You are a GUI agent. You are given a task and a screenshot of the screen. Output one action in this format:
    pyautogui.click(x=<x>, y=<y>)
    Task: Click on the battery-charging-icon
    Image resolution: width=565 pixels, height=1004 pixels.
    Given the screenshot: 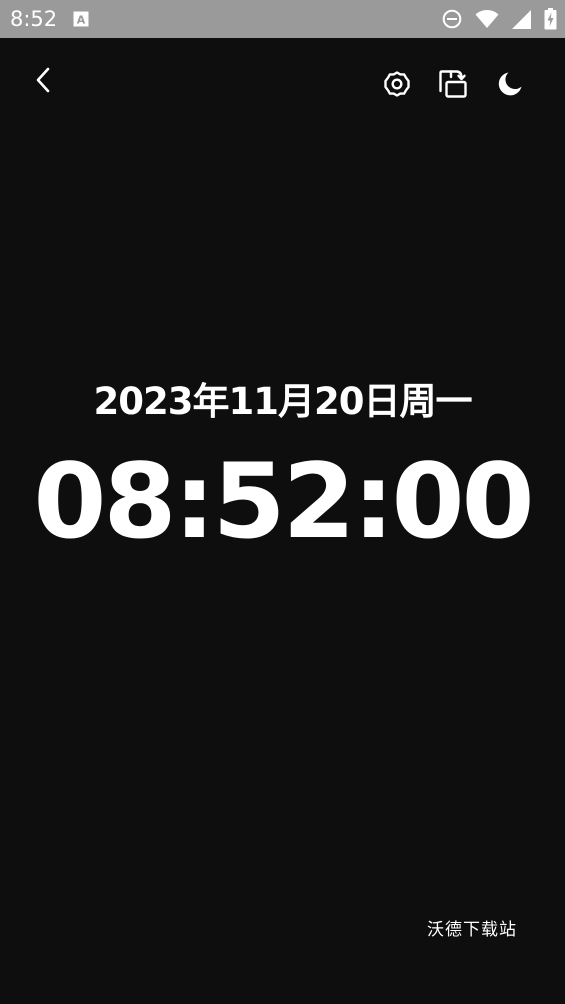 What is the action you would take?
    pyautogui.click(x=550, y=19)
    